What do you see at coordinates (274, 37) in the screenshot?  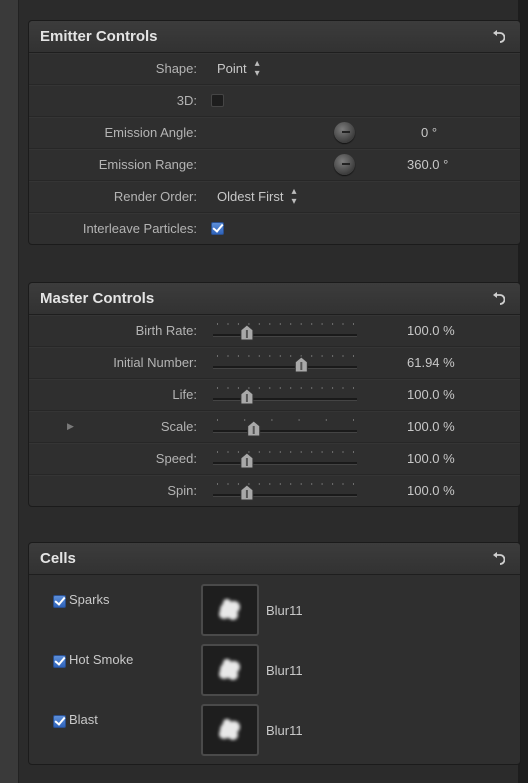 I see `emitter-controls-header: Emitter Controls` at bounding box center [274, 37].